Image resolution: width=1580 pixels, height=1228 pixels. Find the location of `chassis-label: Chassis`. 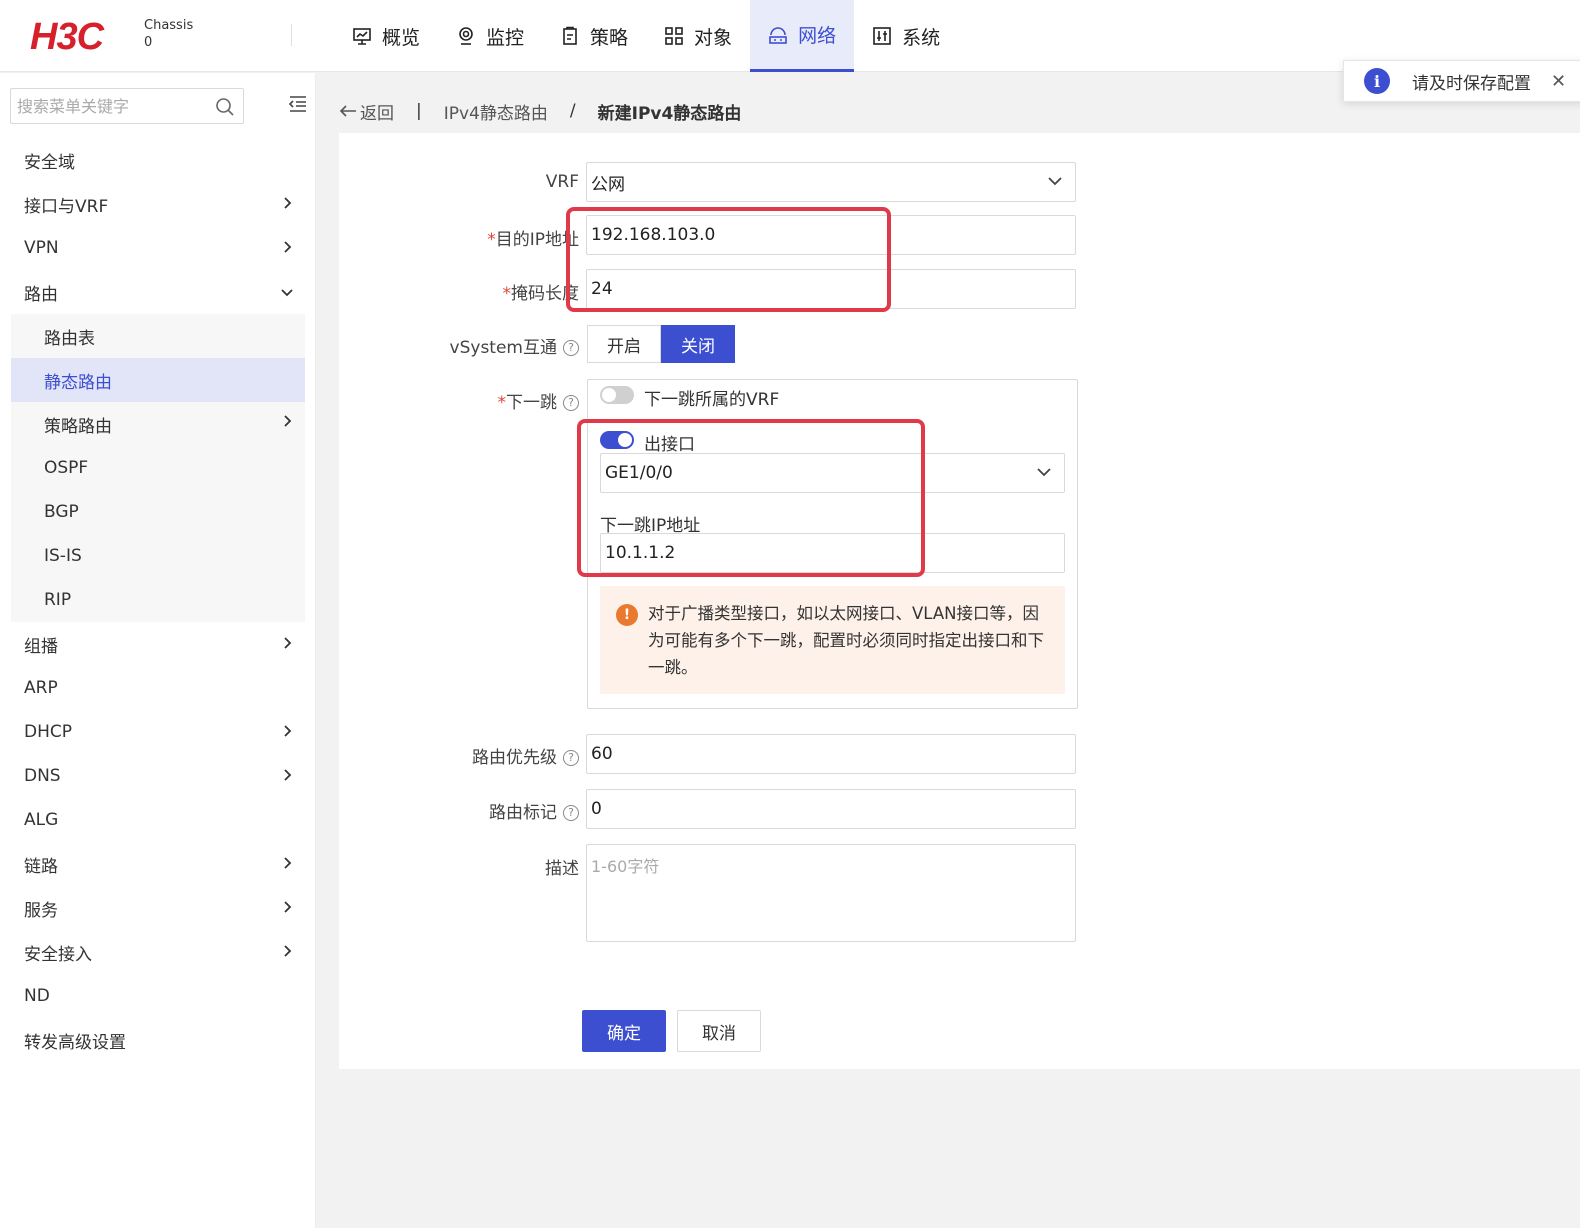

chassis-label: Chassis is located at coordinates (169, 25).